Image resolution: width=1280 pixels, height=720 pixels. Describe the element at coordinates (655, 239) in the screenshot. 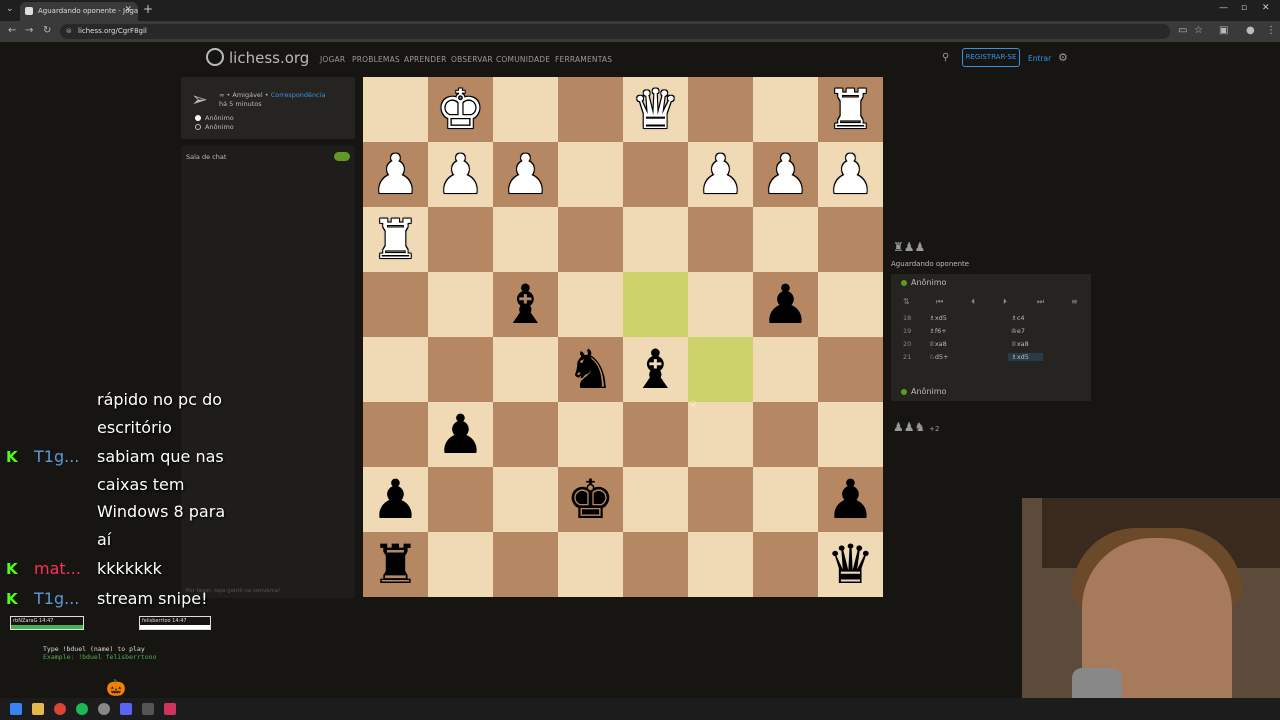

I see `square-d3` at that location.